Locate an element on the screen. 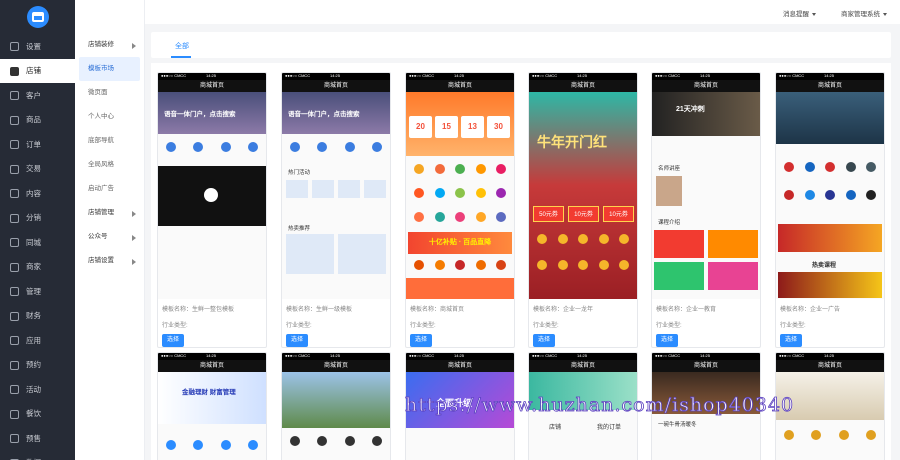 This screenshot has height=460, width=900. chevron-down-icon is located at coordinates (814, 14).